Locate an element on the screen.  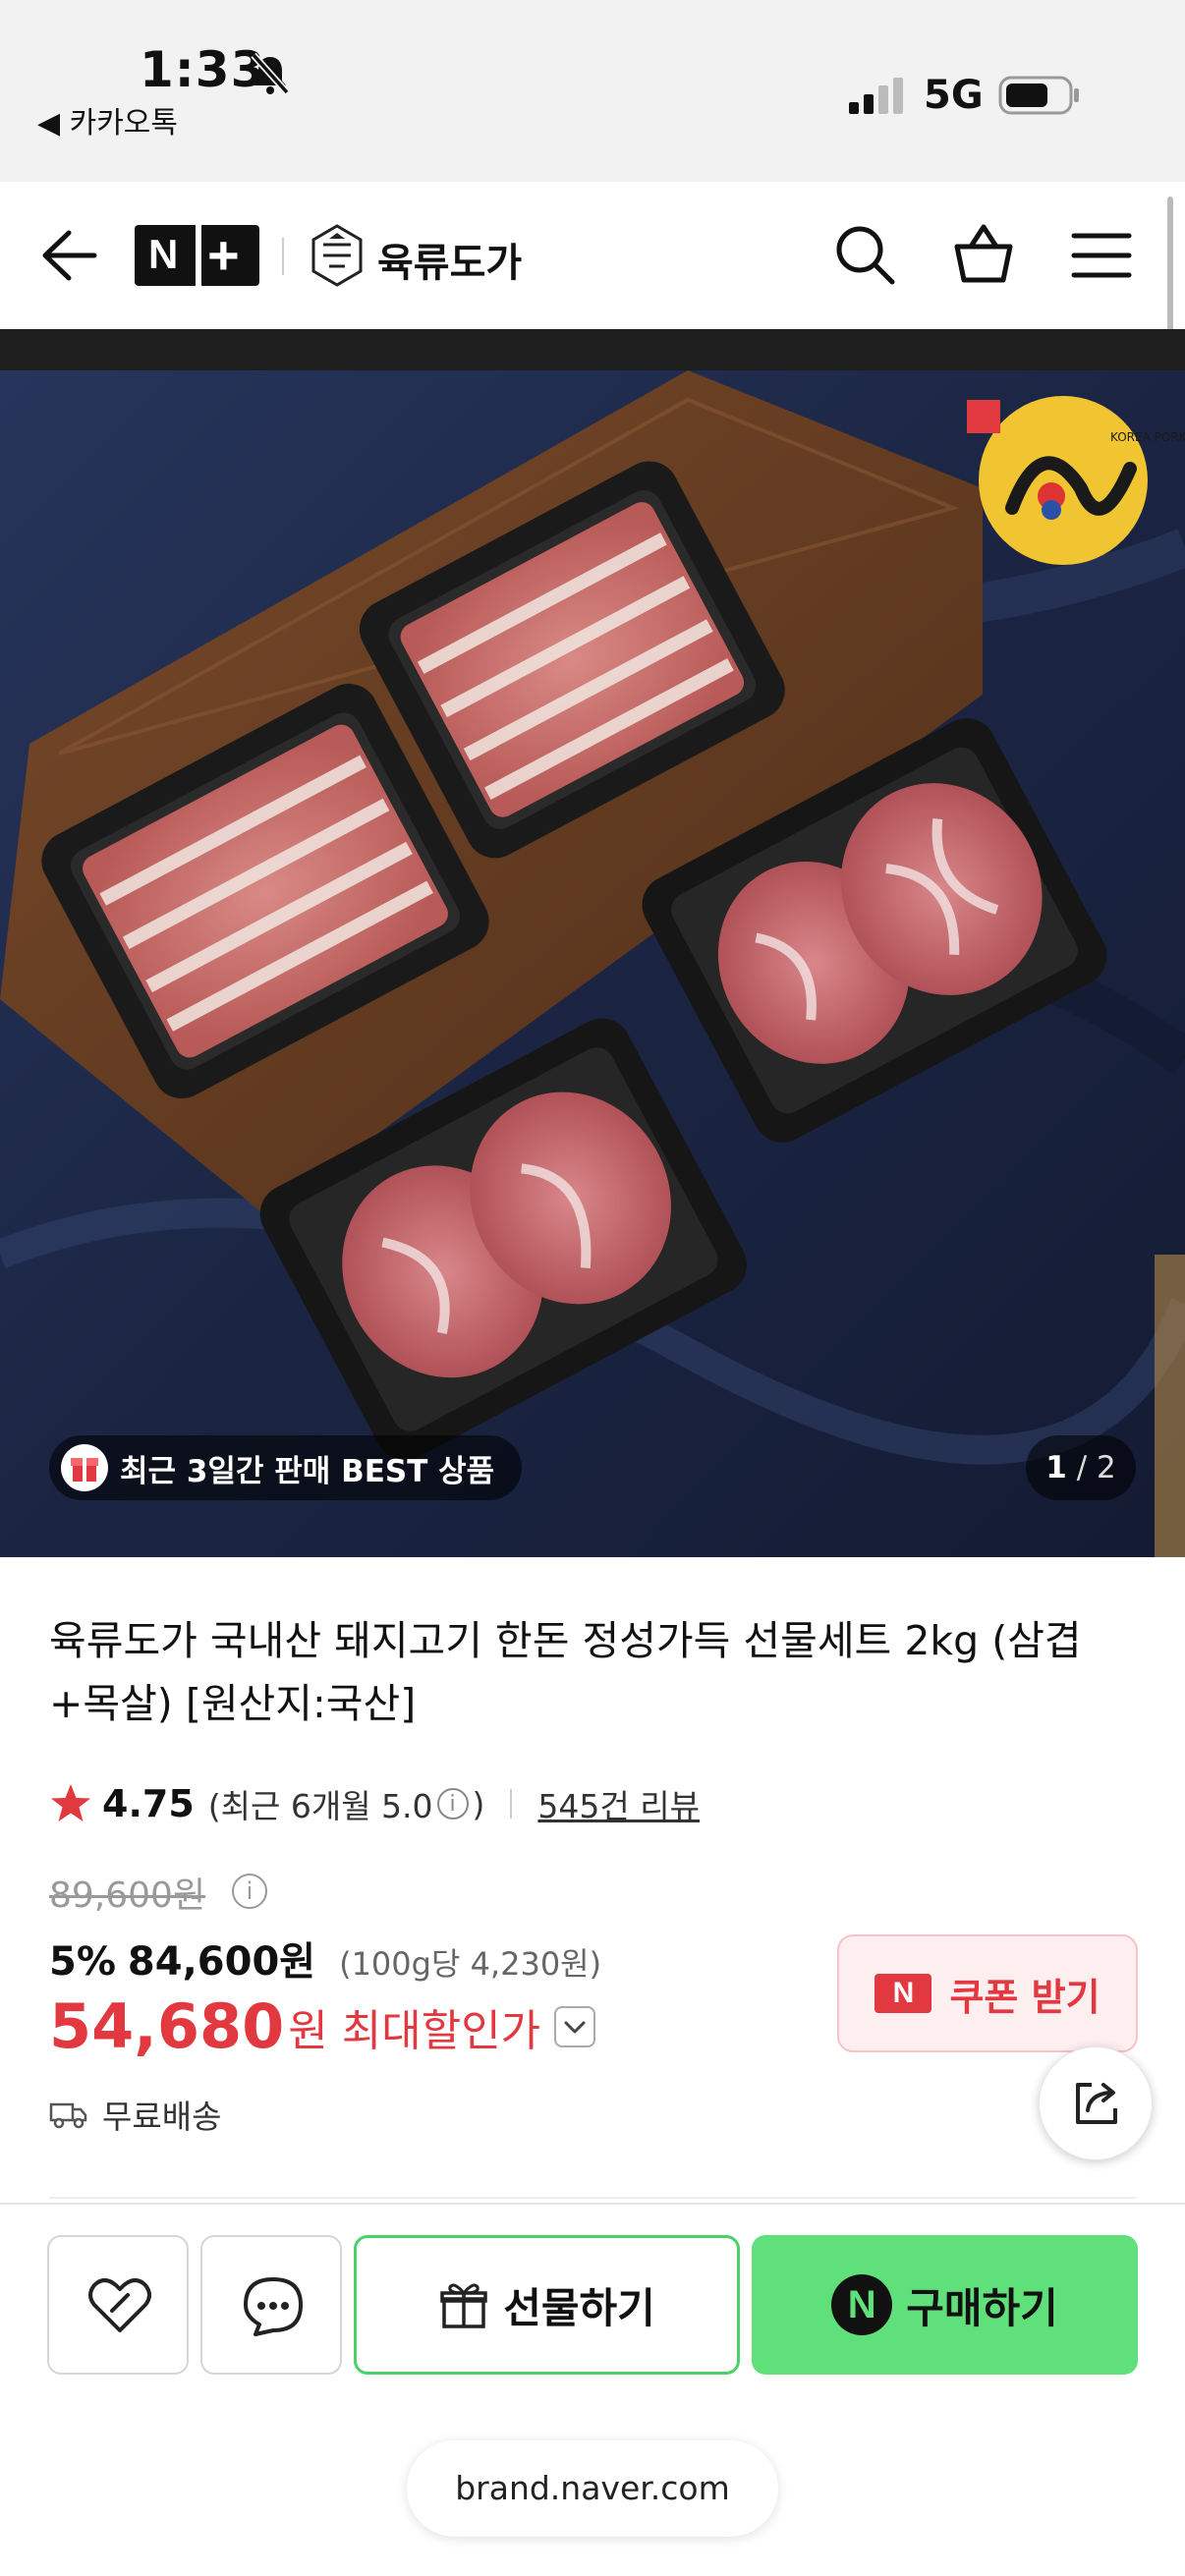
get-coupon-button: N 쿠폰 받기 is located at coordinates (988, 1993).